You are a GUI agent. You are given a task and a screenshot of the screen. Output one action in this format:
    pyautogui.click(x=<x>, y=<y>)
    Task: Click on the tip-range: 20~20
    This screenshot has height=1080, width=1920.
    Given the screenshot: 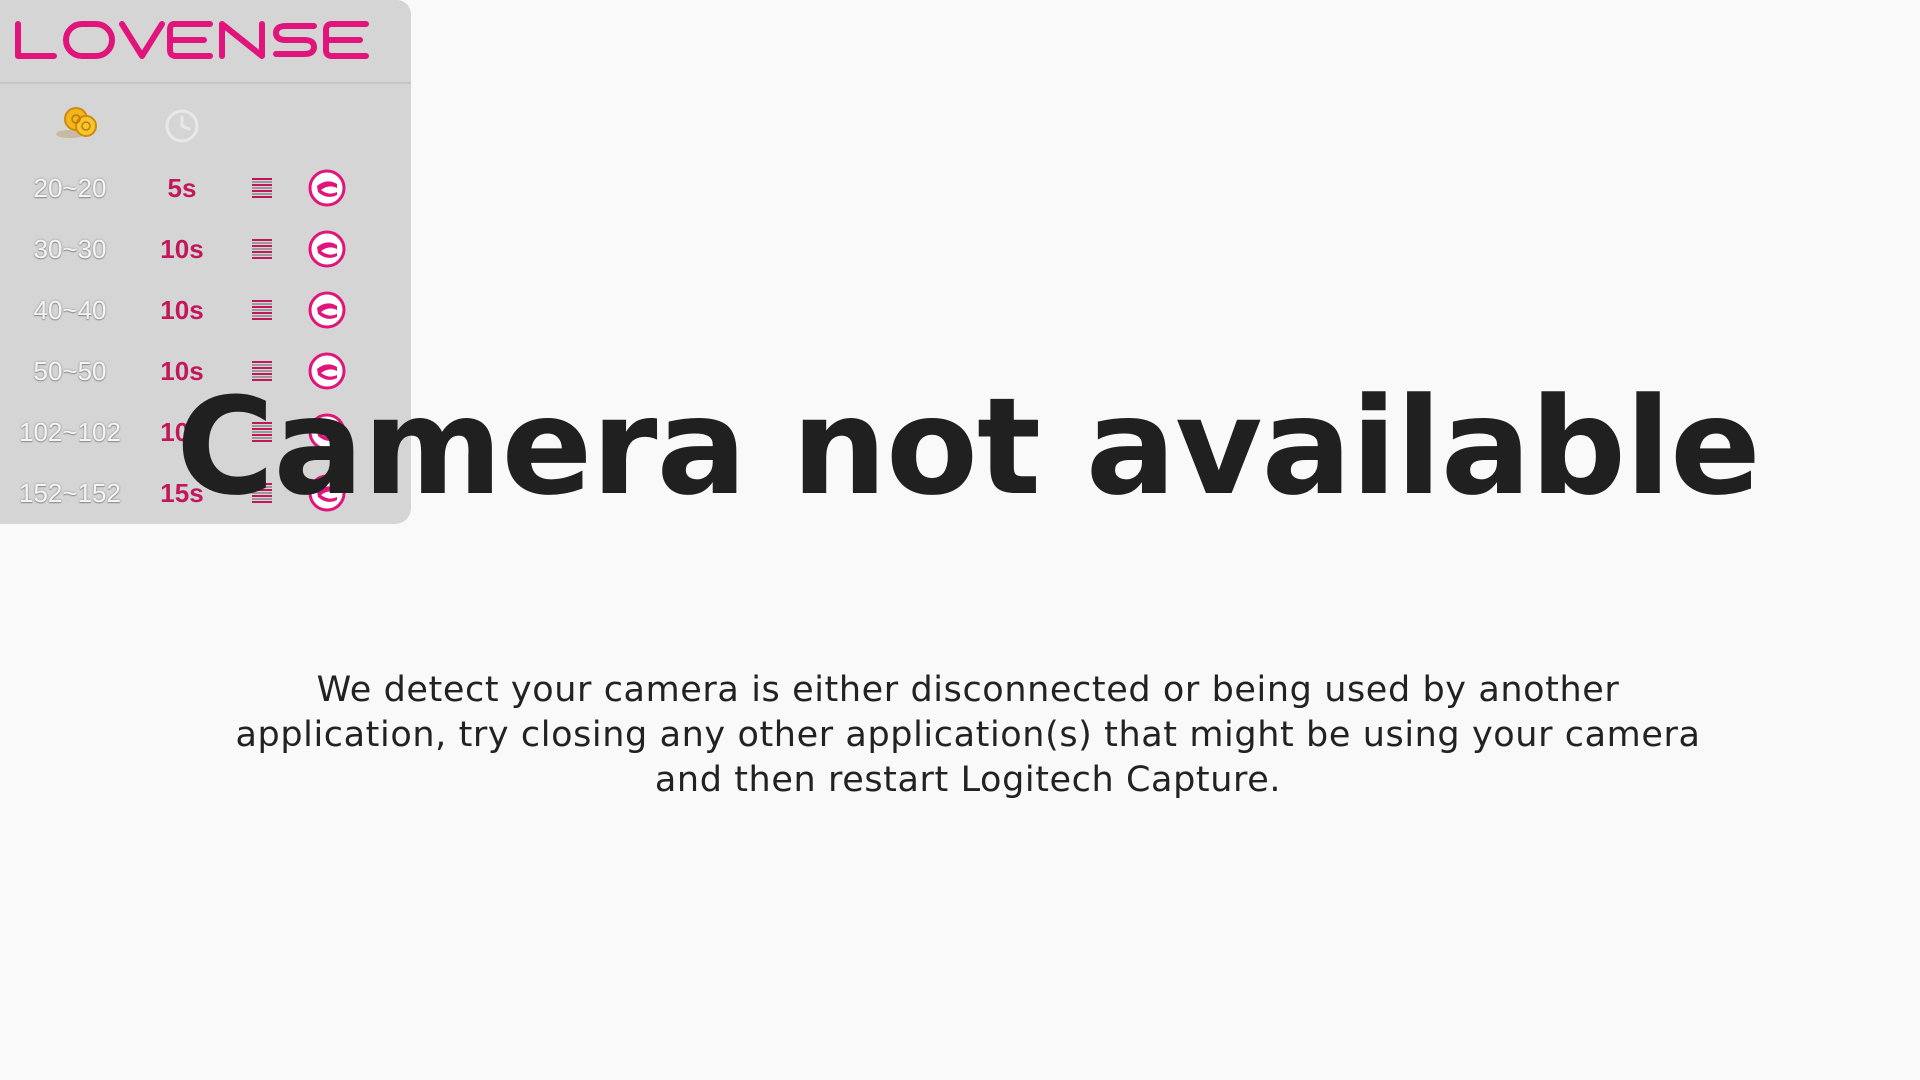 What is the action you would take?
    pyautogui.click(x=70, y=188)
    